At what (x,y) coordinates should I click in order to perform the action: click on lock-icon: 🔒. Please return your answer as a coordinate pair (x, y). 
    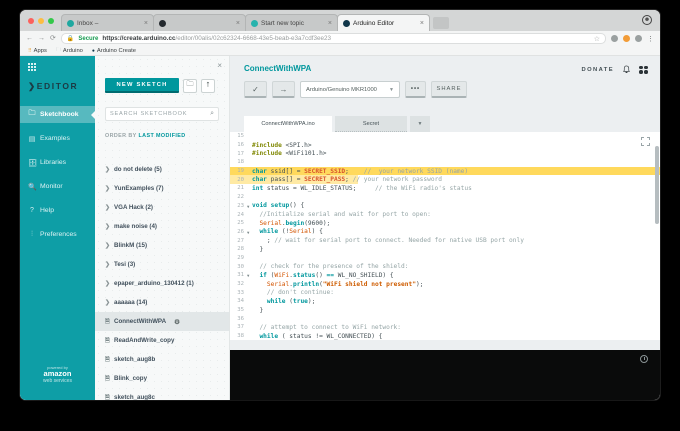
    Looking at the image, I should click on (70, 39).